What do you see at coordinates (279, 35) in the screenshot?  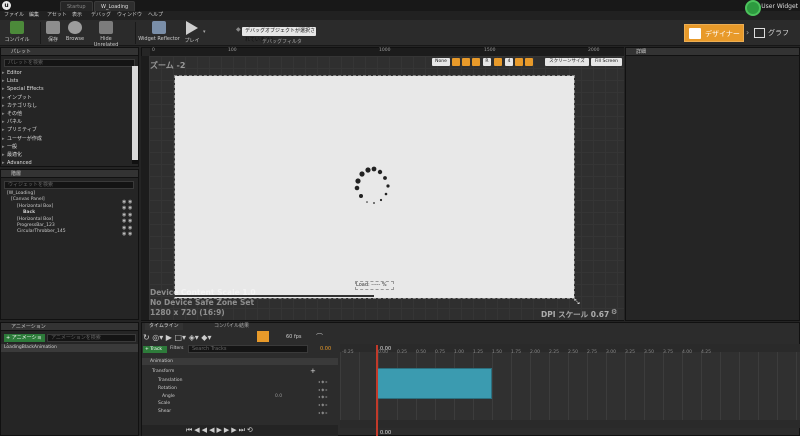 I see `debug-object-select: デバッグオブジェクトが選択されていません` at bounding box center [279, 35].